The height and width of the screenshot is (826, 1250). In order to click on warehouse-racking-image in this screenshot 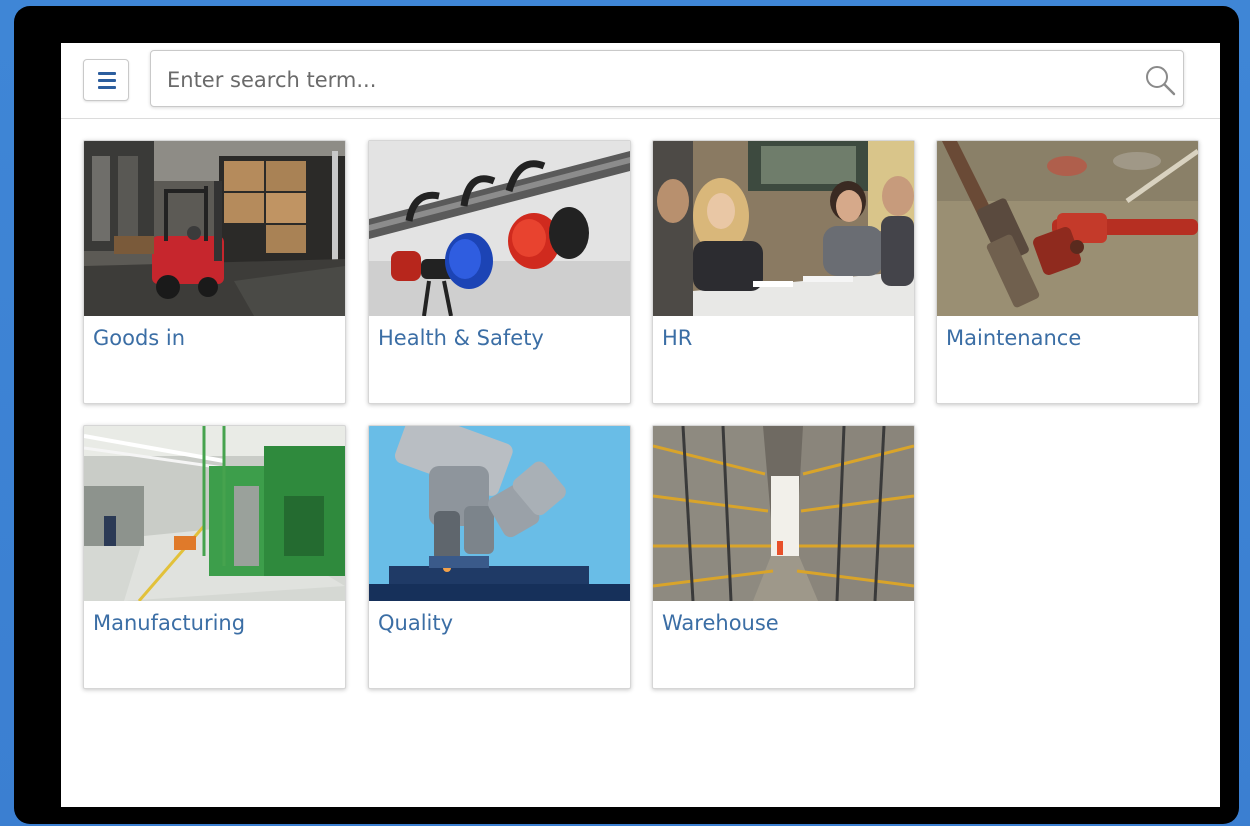, I will do `click(783, 513)`.